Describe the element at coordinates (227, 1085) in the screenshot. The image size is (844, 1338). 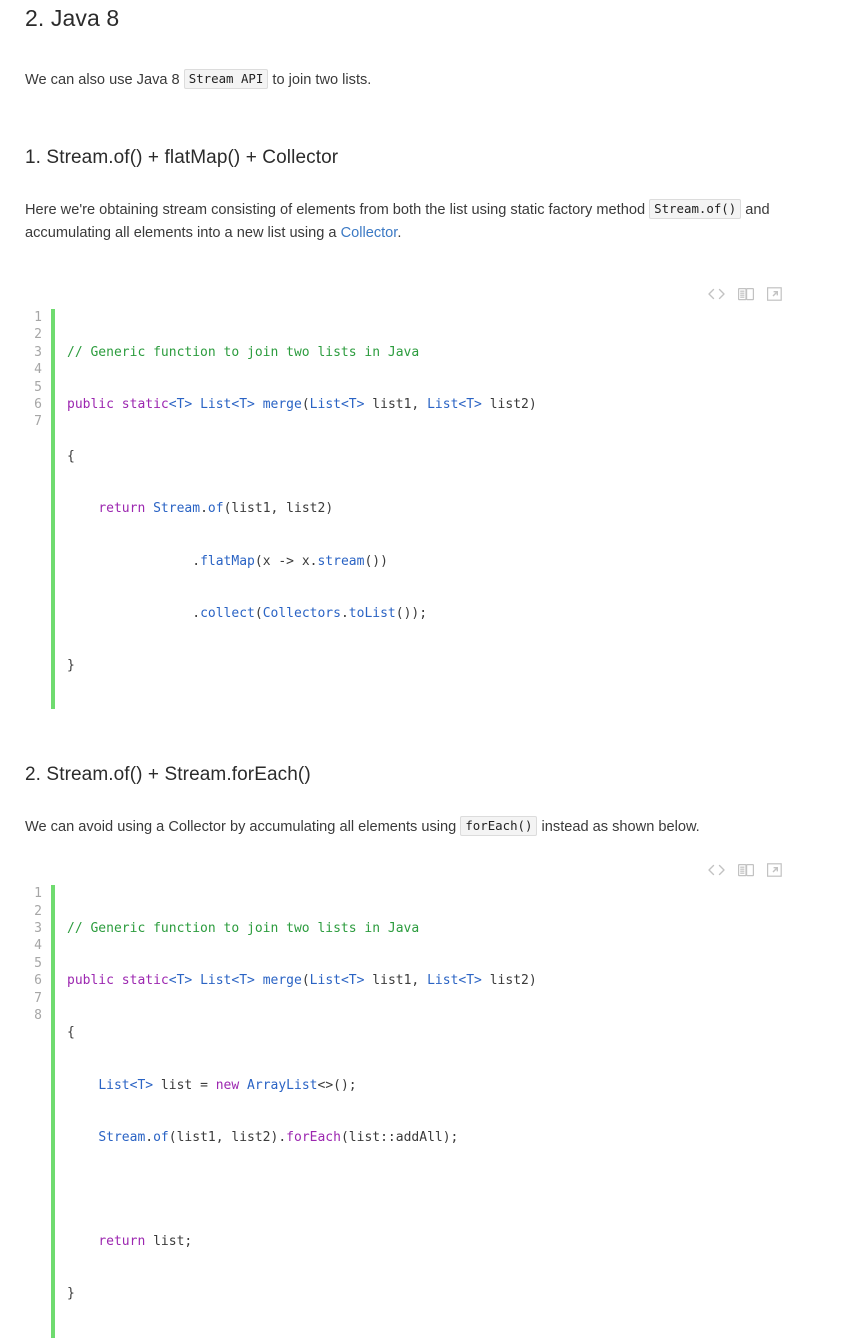
I see `code-line: List<T> list = new ArrayList<>();` at that location.